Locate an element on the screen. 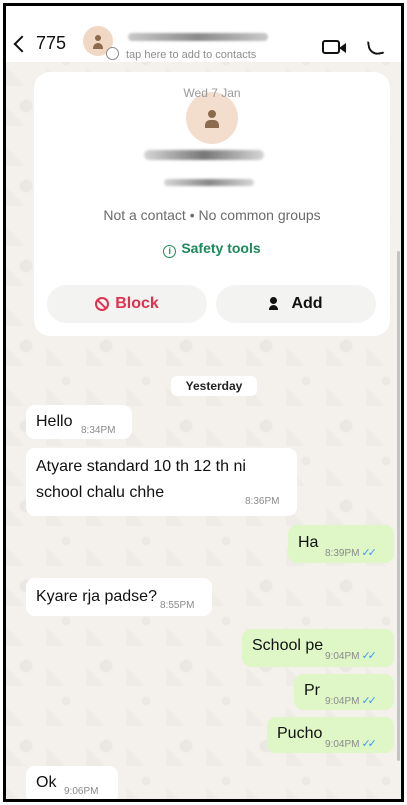  add-label: Add is located at coordinates (307, 303).